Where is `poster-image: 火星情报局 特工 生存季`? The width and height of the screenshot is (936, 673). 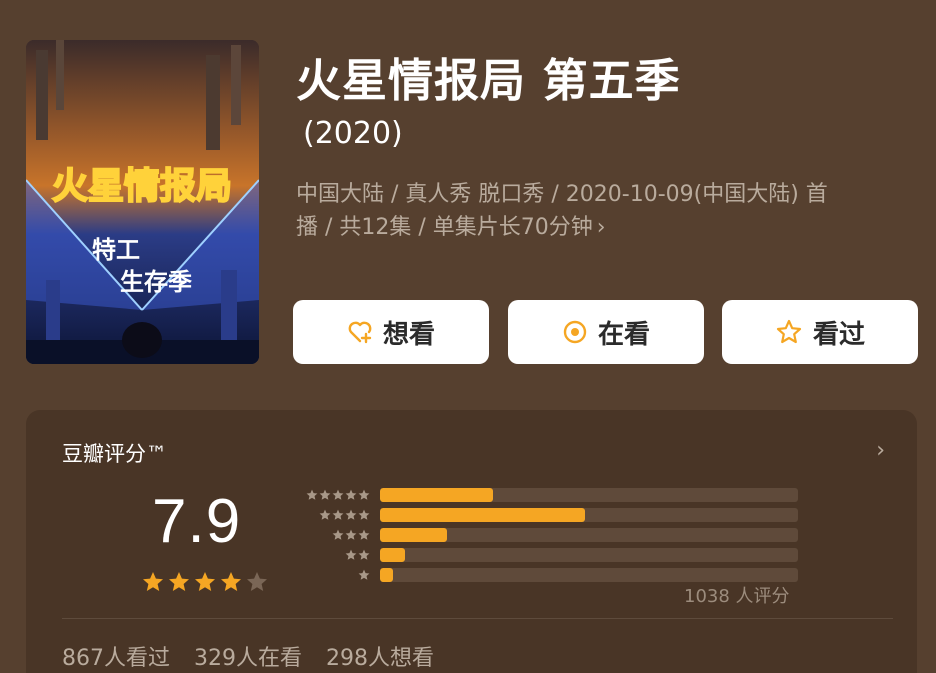 poster-image: 火星情报局 特工 生存季 is located at coordinates (142, 202).